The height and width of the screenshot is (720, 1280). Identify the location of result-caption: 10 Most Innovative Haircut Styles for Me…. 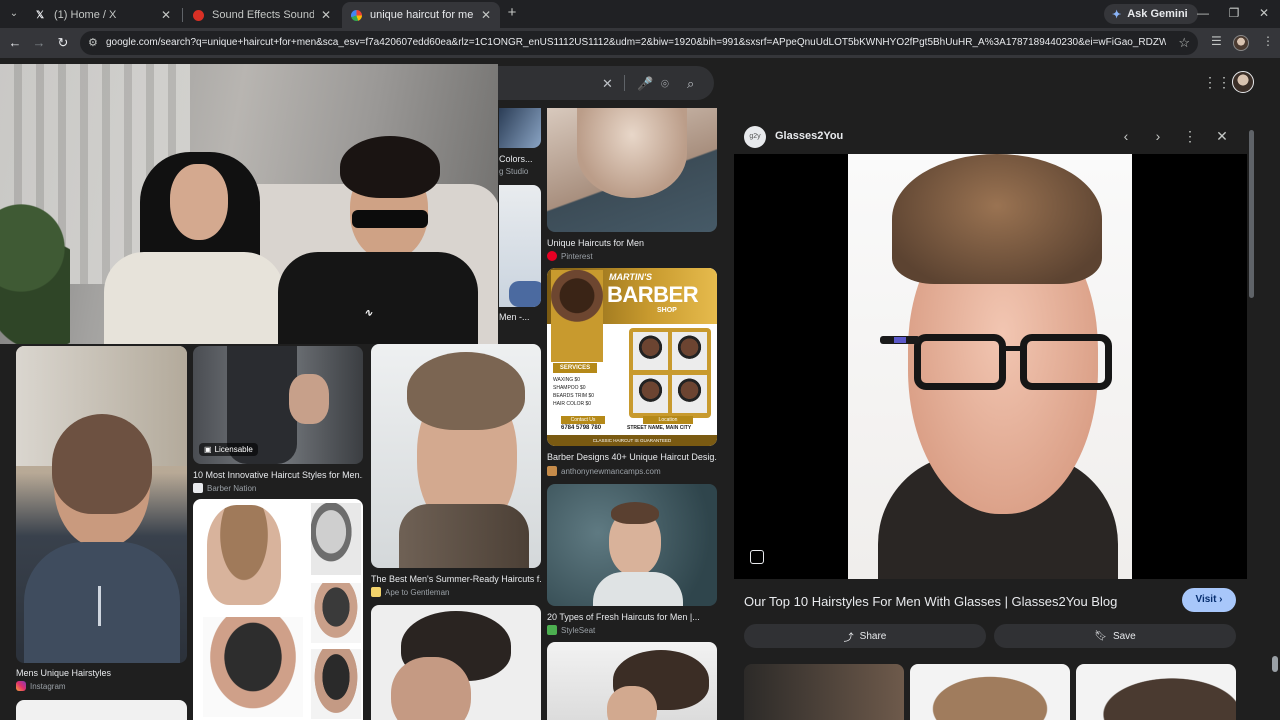
(278, 475).